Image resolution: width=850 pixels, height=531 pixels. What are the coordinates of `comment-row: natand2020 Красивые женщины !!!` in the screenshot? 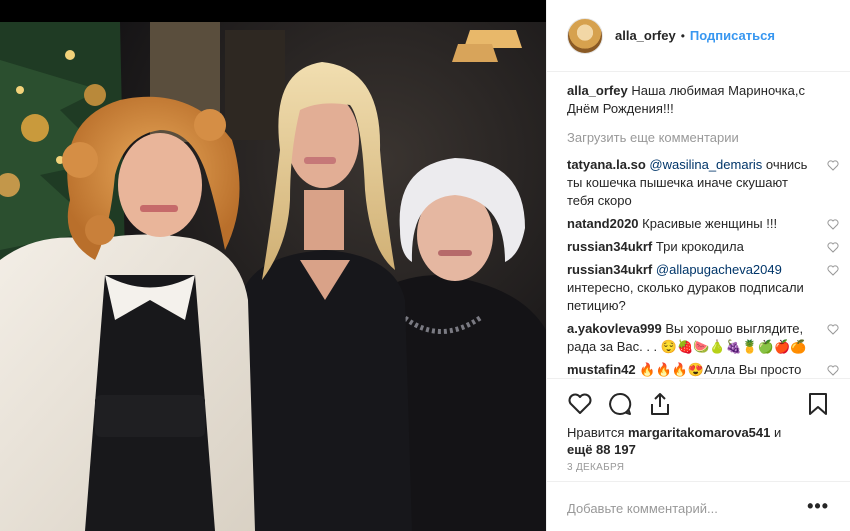 It's located at (703, 224).